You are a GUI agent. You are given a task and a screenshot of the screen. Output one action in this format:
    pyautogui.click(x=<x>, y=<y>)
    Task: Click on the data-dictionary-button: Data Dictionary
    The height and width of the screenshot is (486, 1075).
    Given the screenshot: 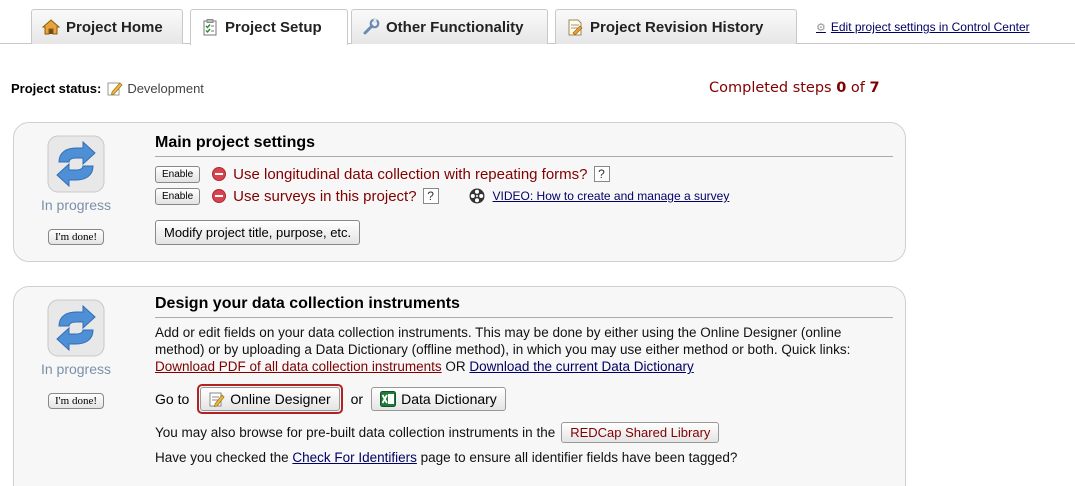 What is the action you would take?
    pyautogui.click(x=438, y=399)
    